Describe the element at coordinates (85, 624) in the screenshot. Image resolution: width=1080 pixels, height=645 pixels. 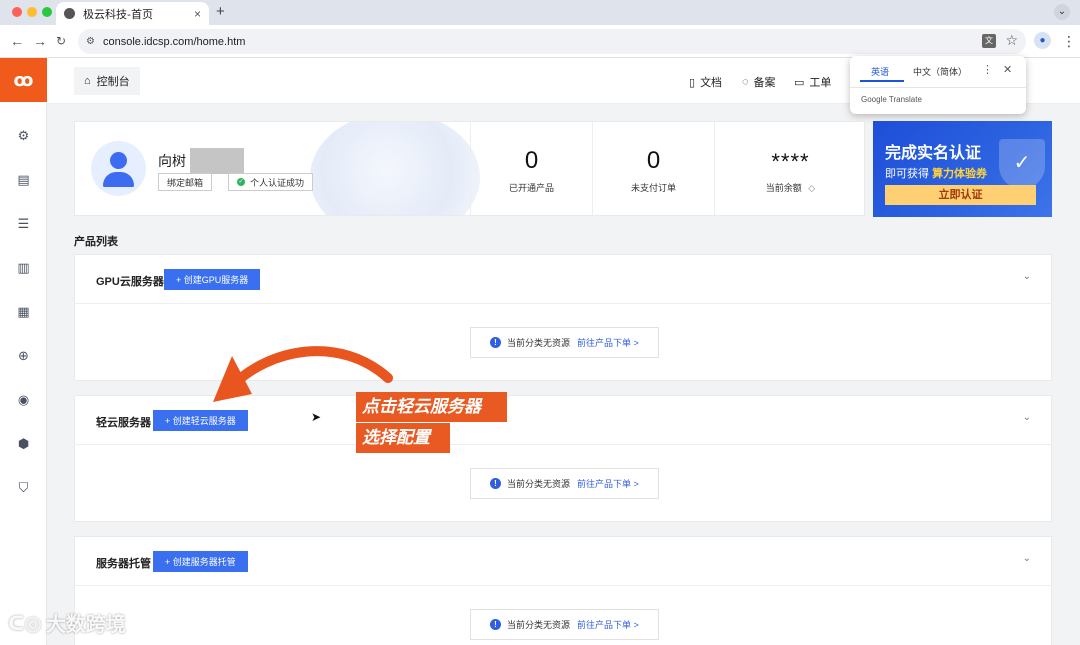
I see `watermark-text: 大数跨境` at that location.